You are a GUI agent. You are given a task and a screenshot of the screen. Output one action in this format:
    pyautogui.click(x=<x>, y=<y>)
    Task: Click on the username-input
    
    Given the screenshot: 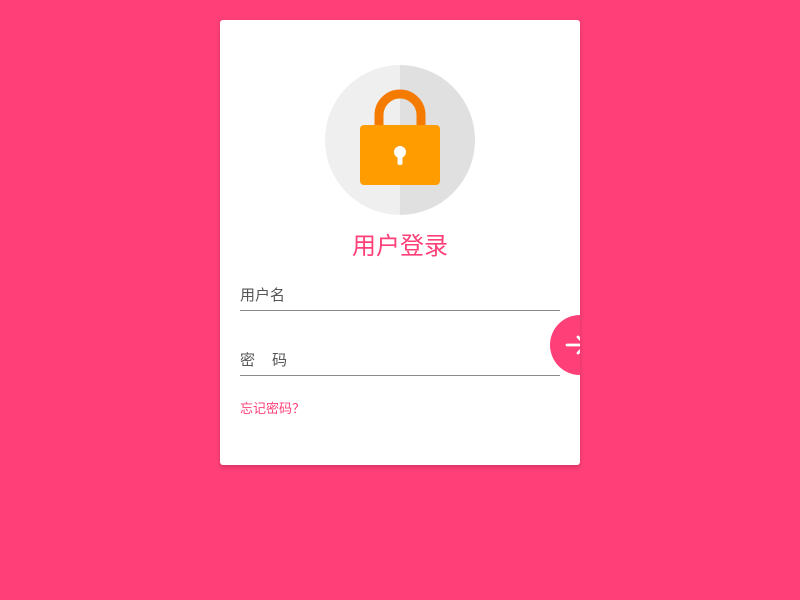 What is the action you would take?
    pyautogui.click(x=400, y=295)
    